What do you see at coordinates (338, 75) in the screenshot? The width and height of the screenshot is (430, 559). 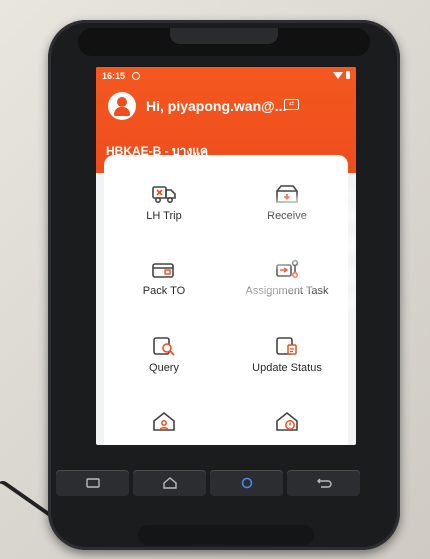 I see `wifi-icon` at bounding box center [338, 75].